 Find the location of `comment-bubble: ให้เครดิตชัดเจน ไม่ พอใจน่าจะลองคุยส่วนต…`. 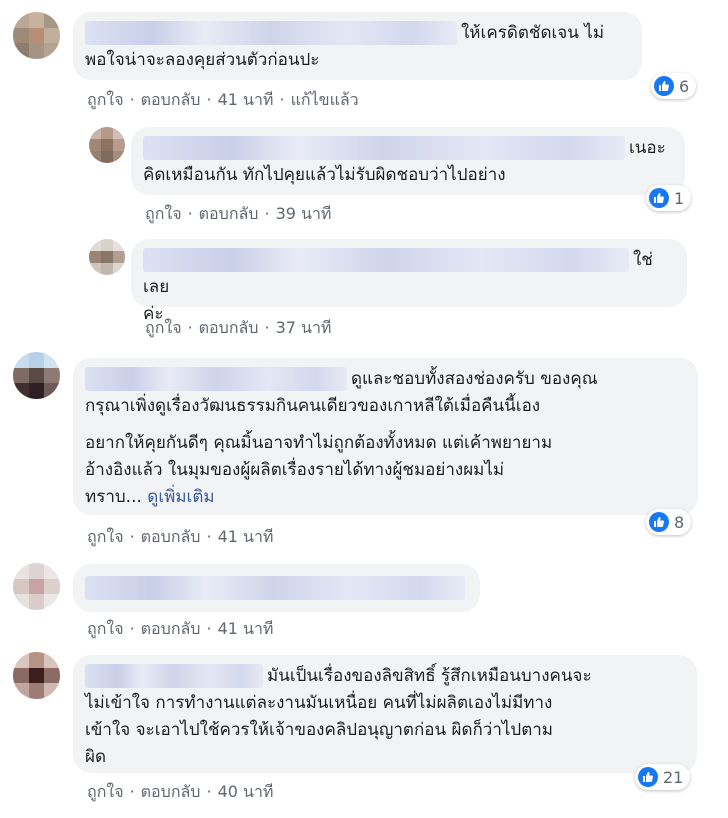

comment-bubble: ให้เครดิตชัดเจน ไม่ พอใจน่าจะลองคุยส่วนต… is located at coordinates (357, 46).